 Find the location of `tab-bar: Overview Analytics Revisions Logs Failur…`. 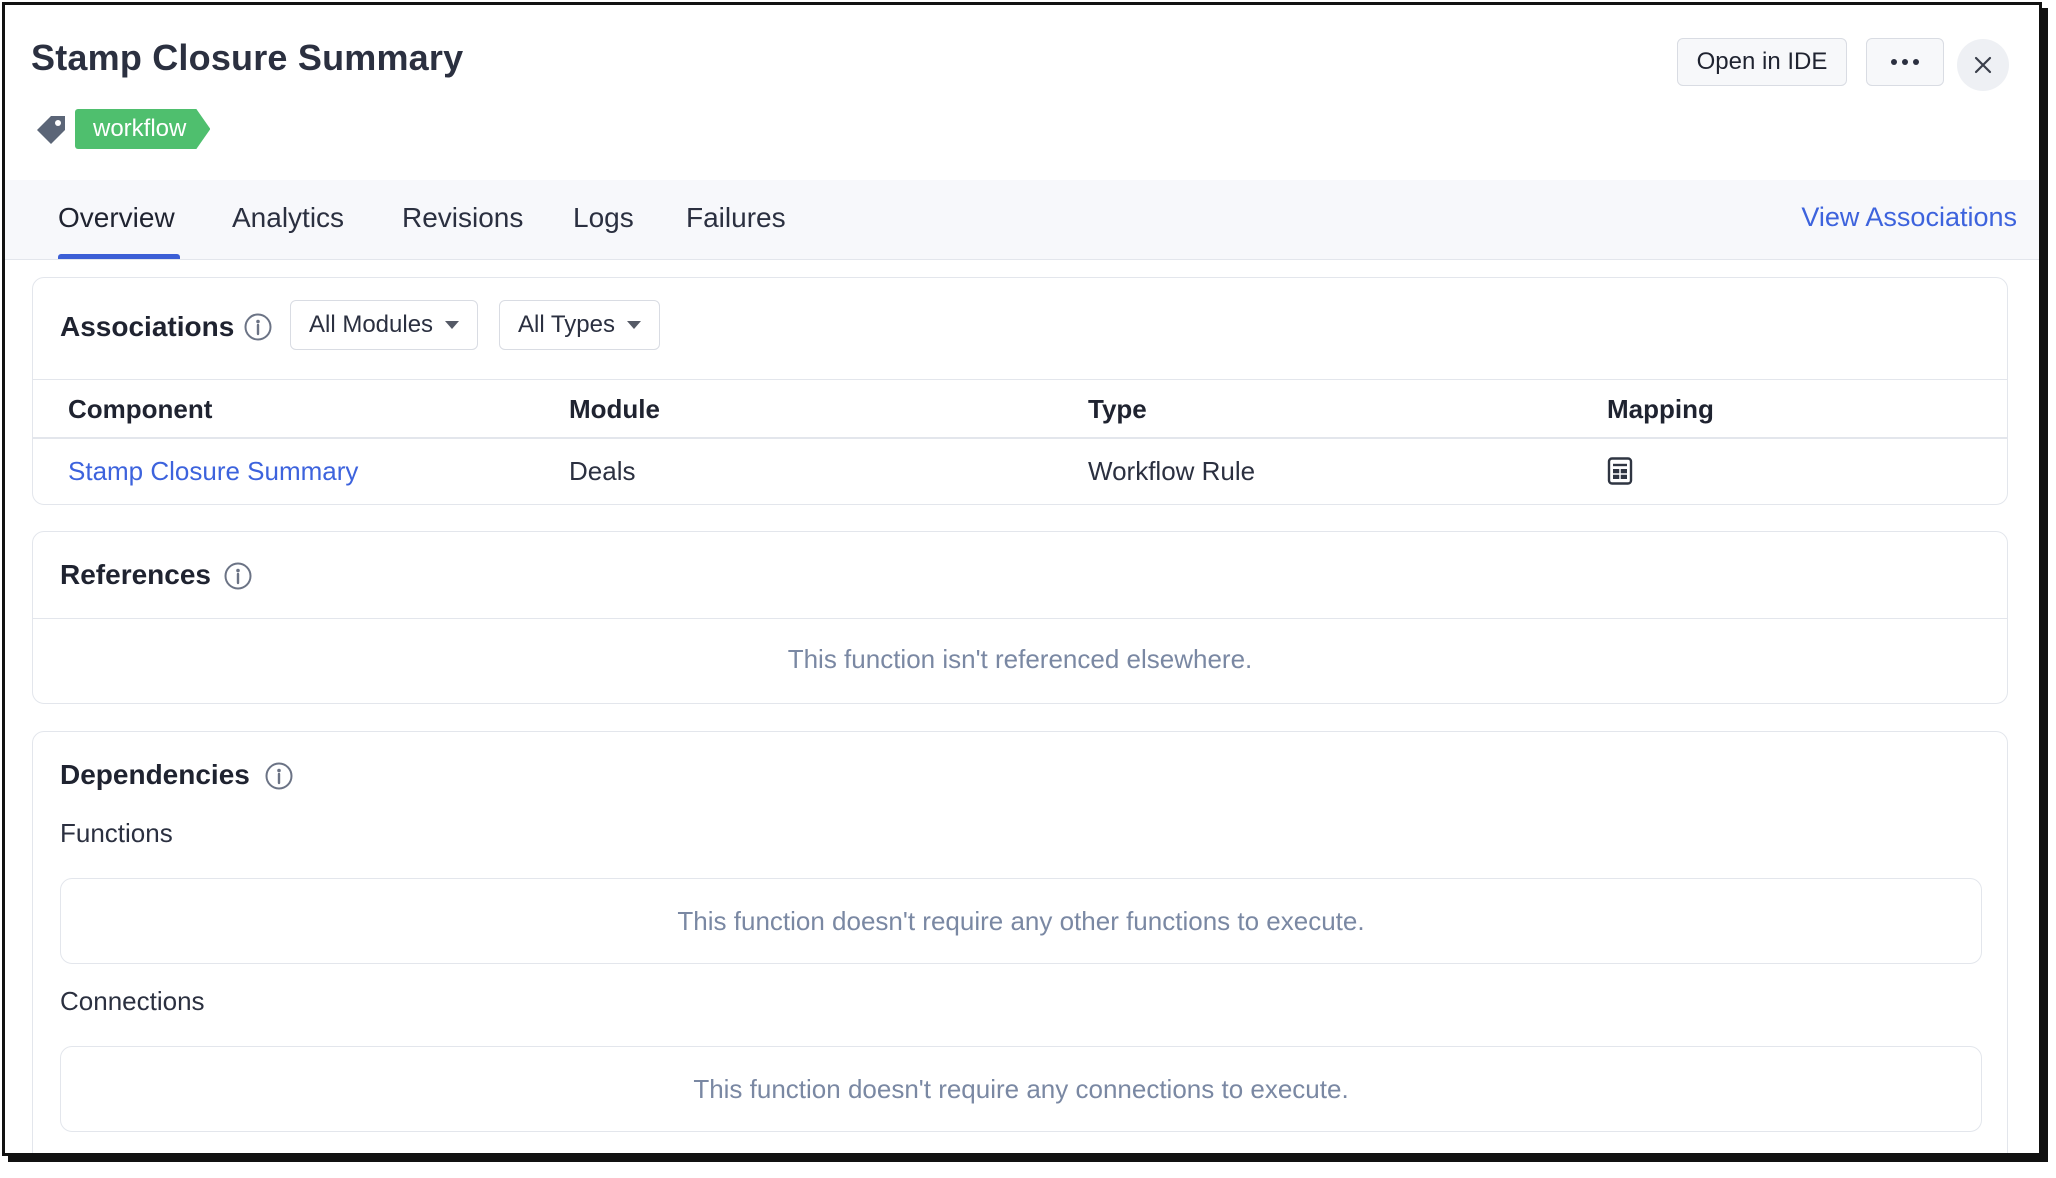

tab-bar: Overview Analytics Revisions Logs Failur… is located at coordinates (1022, 220).